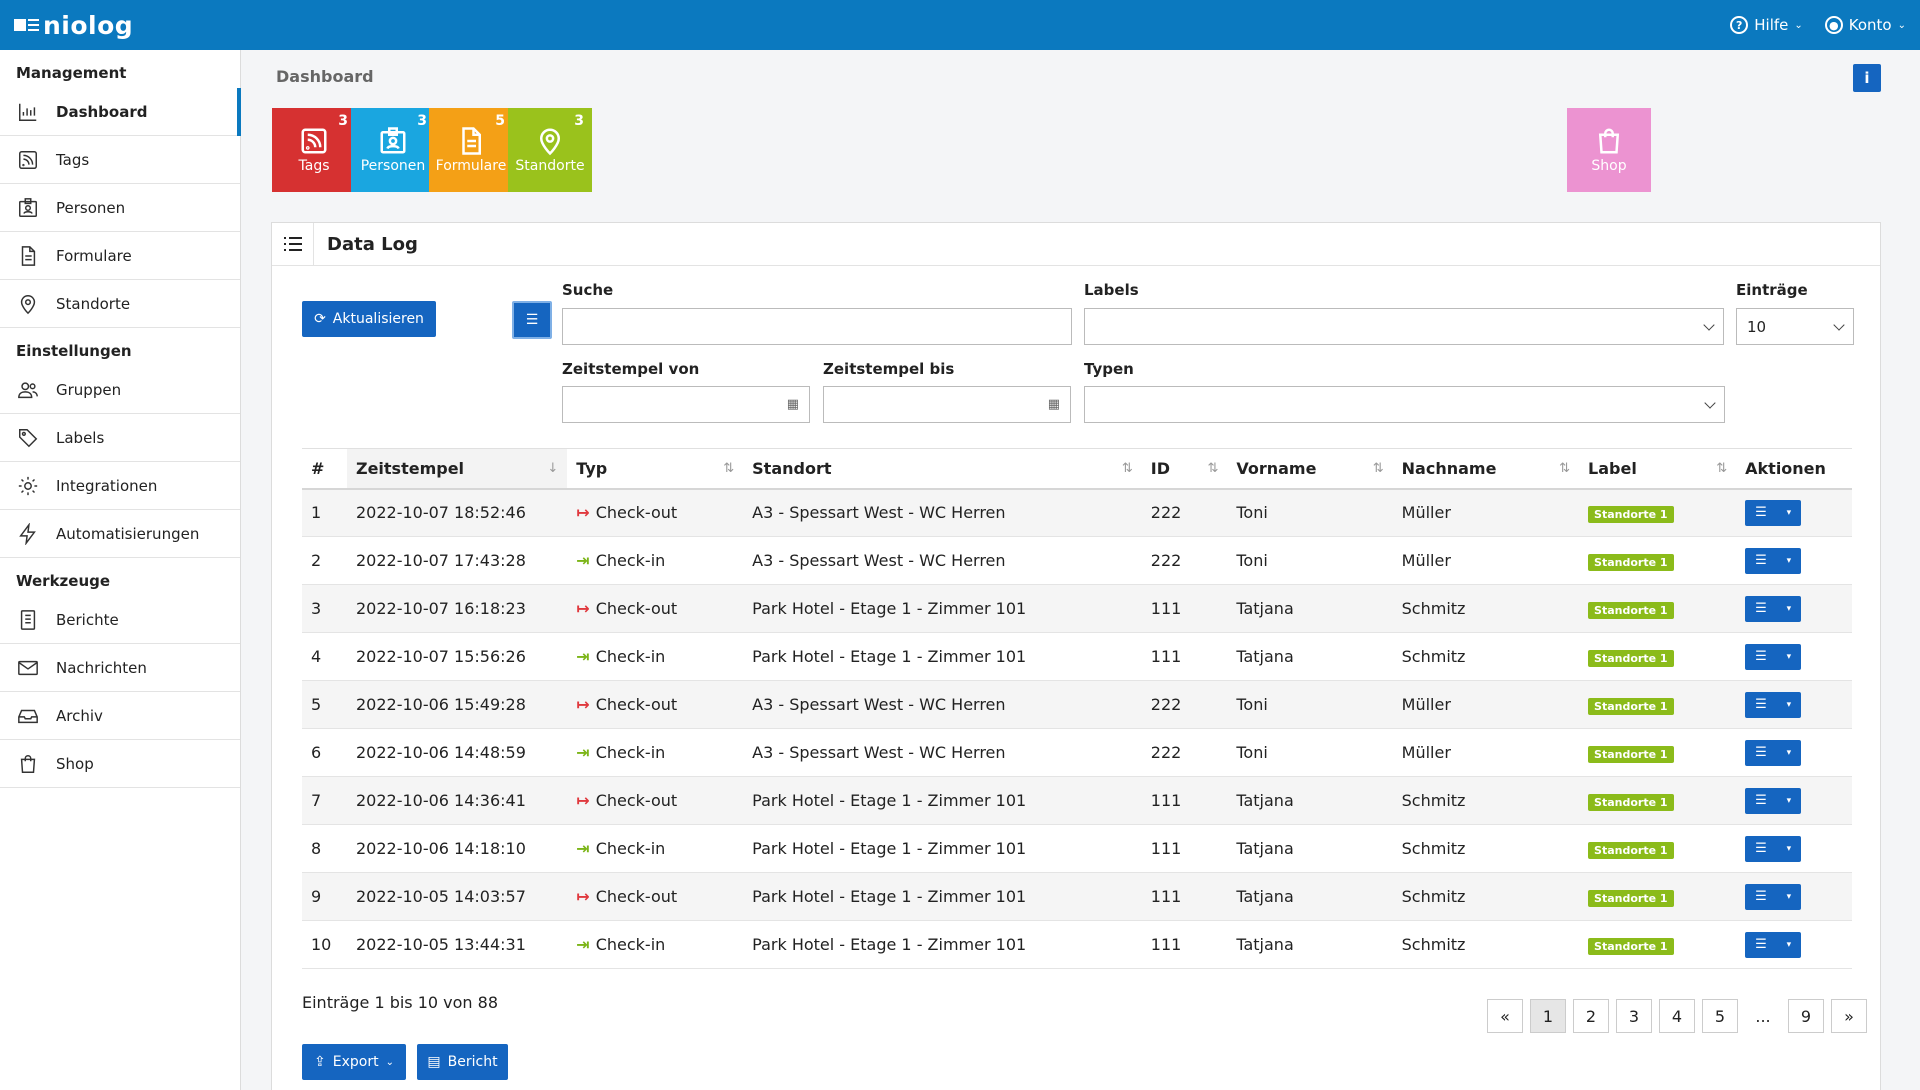  What do you see at coordinates (28, 304) in the screenshot?
I see `map-pin-icon` at bounding box center [28, 304].